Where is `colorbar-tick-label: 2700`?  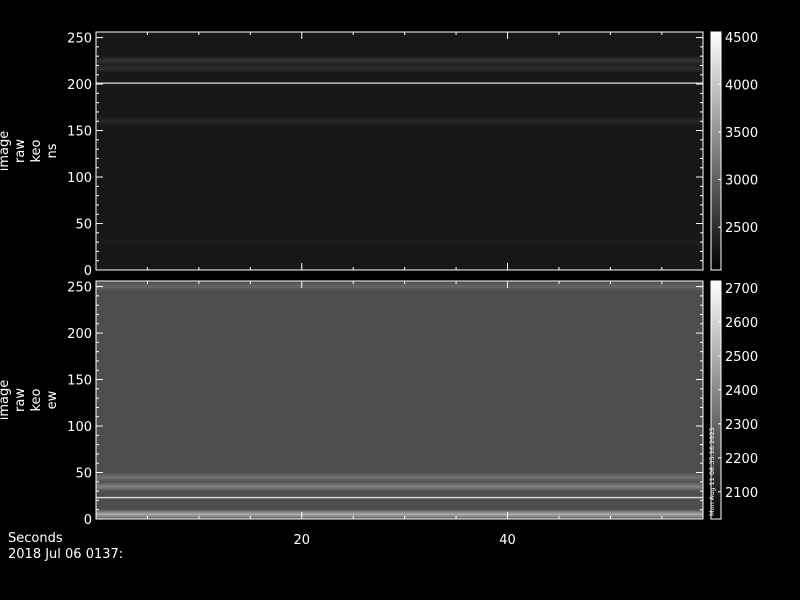
colorbar-tick-label: 2700 is located at coordinates (741, 289).